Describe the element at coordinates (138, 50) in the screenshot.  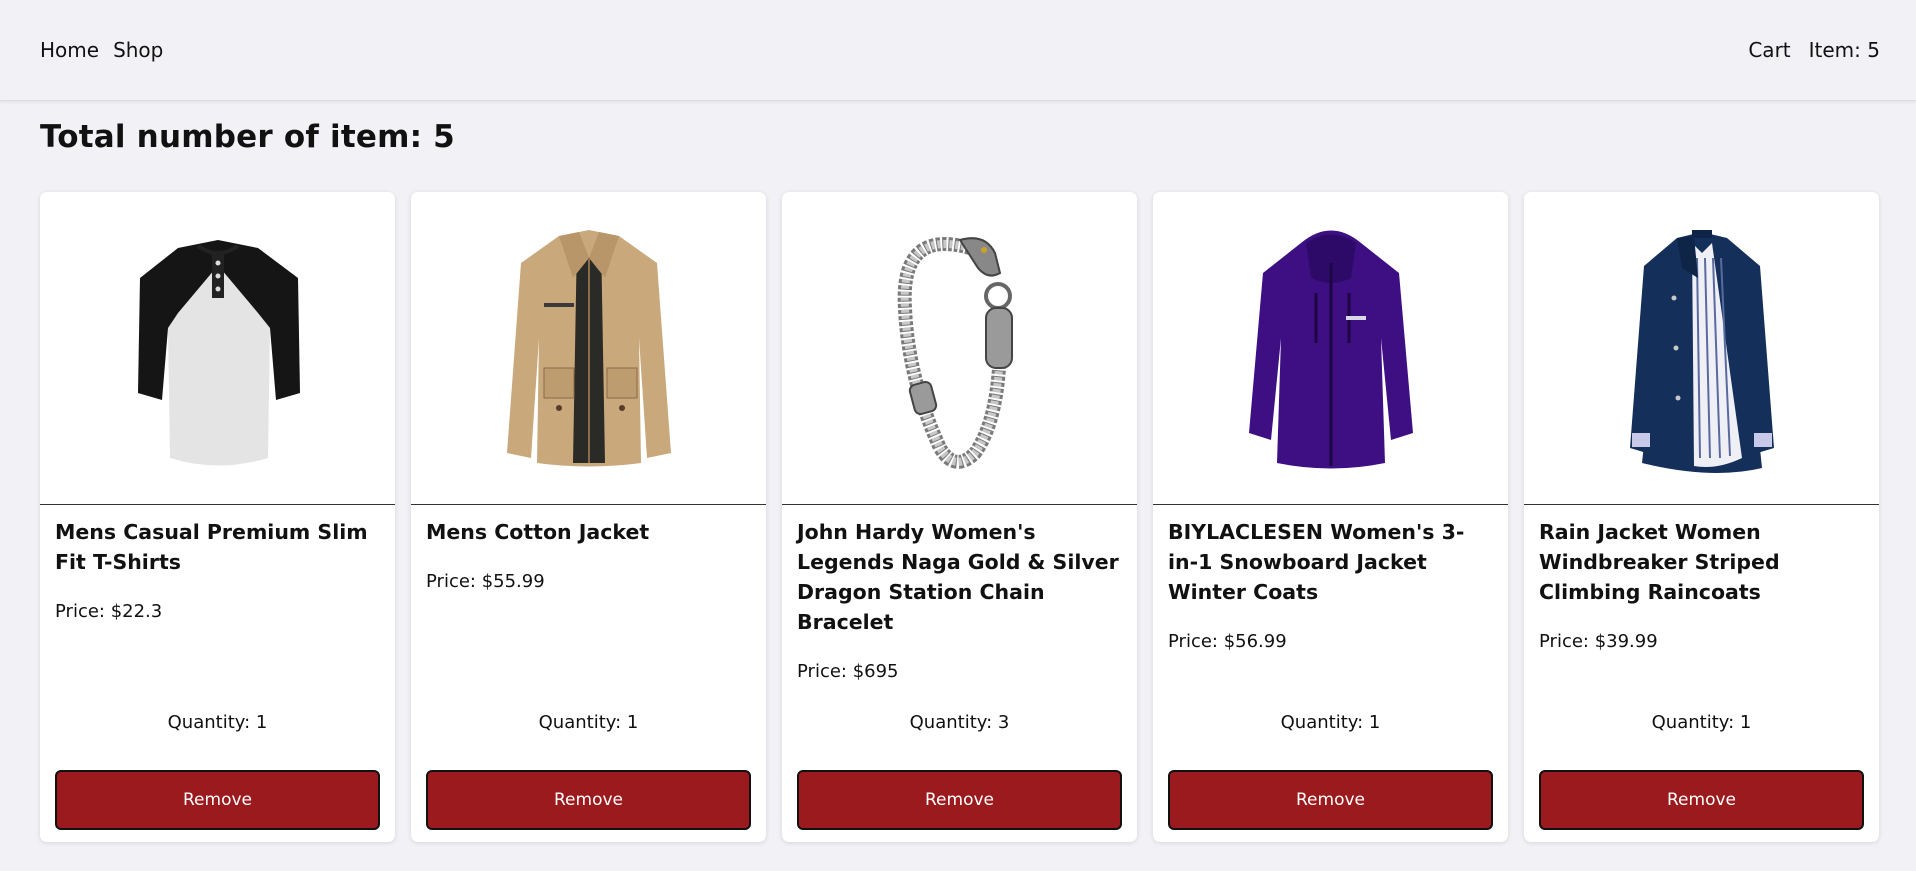
I see `nav-shop-link: Shop` at that location.